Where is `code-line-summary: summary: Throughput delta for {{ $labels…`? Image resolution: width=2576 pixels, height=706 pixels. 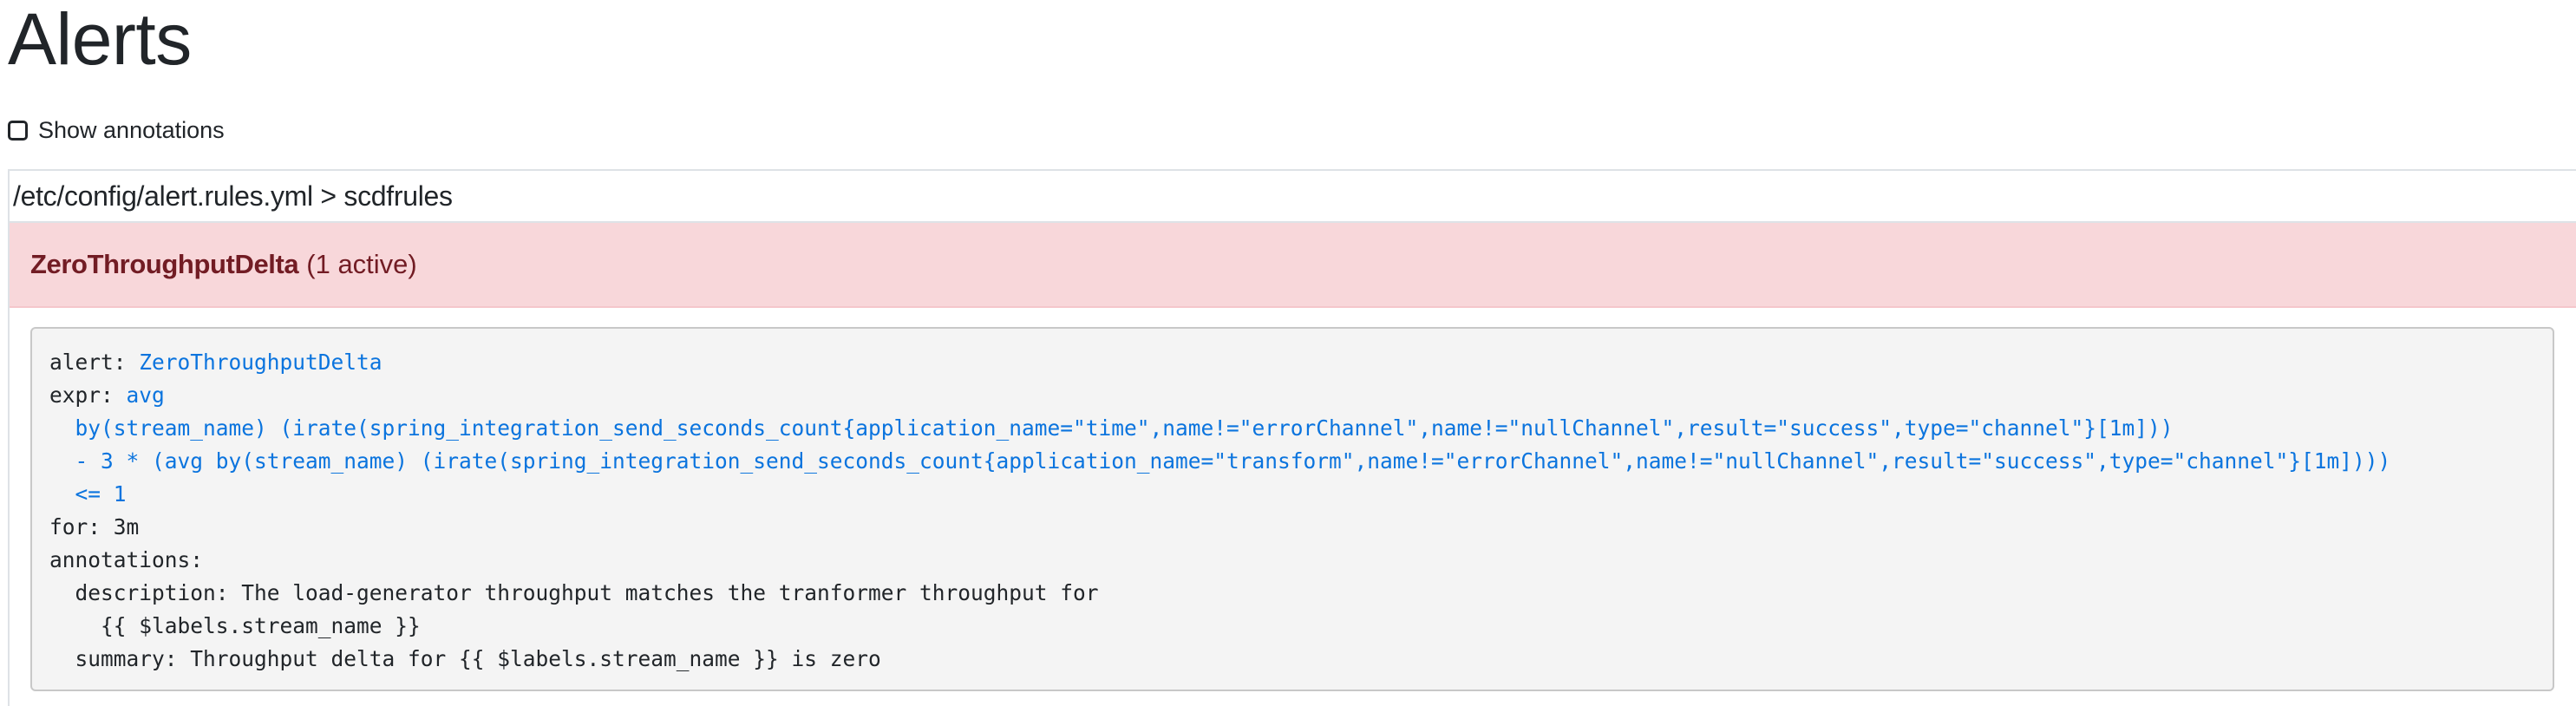
code-line-summary: summary: Throughput delta for {{ $labels… is located at coordinates (465, 658).